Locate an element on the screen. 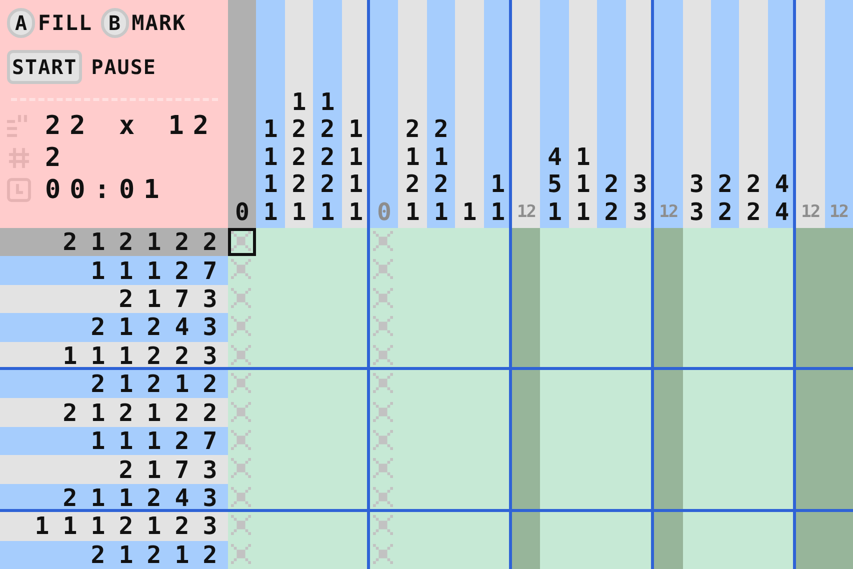 This screenshot has width=853, height=569. clue-number: 0 is located at coordinates (384, 212).